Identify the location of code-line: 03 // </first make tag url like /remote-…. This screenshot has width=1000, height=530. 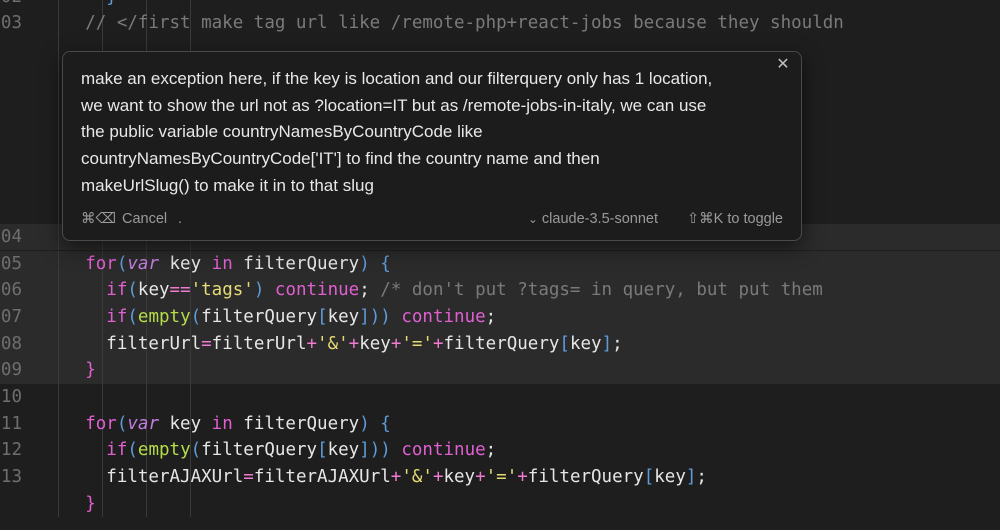
(500, 23).